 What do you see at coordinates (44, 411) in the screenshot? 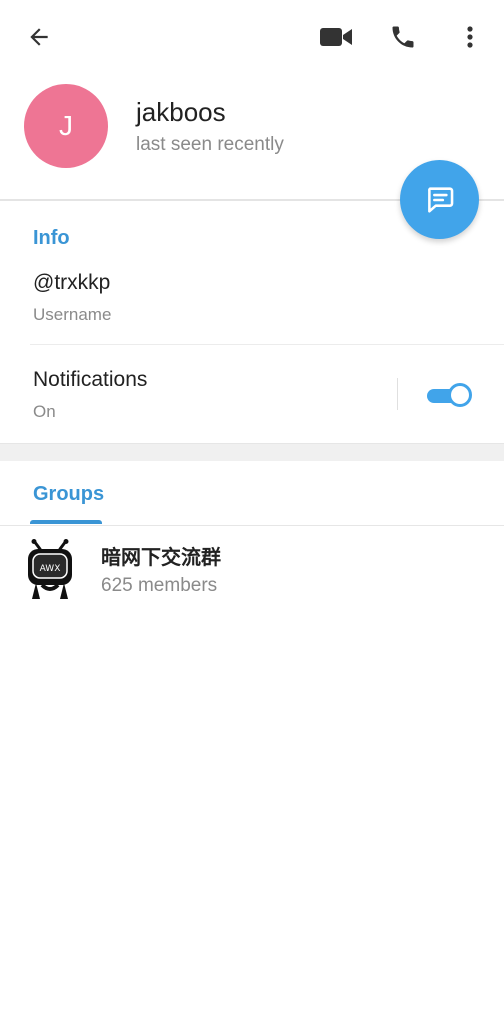
I see `notifications-state: On` at bounding box center [44, 411].